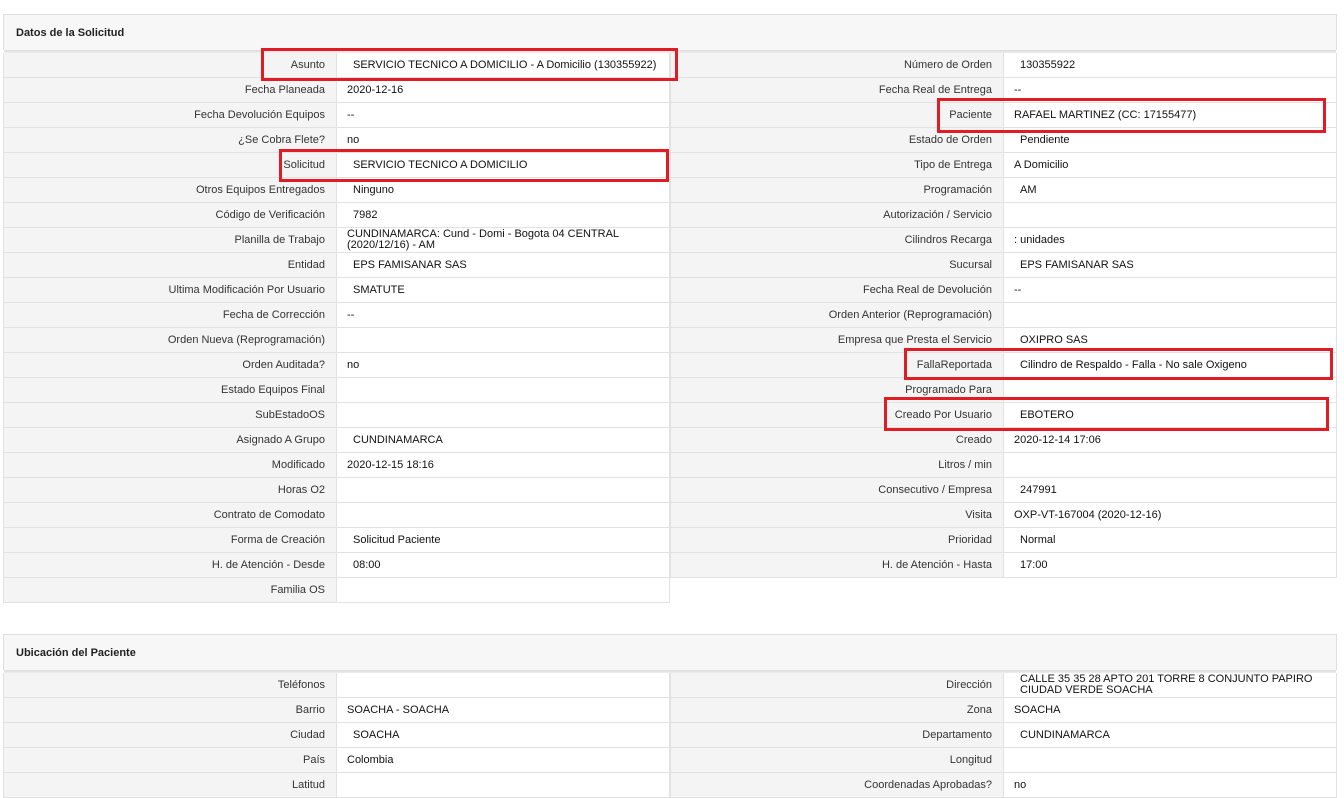 The image size is (1344, 798). What do you see at coordinates (503, 165) in the screenshot?
I see `field-value-solicitud: SERVICIO TECNICO A DOMICILIO` at bounding box center [503, 165].